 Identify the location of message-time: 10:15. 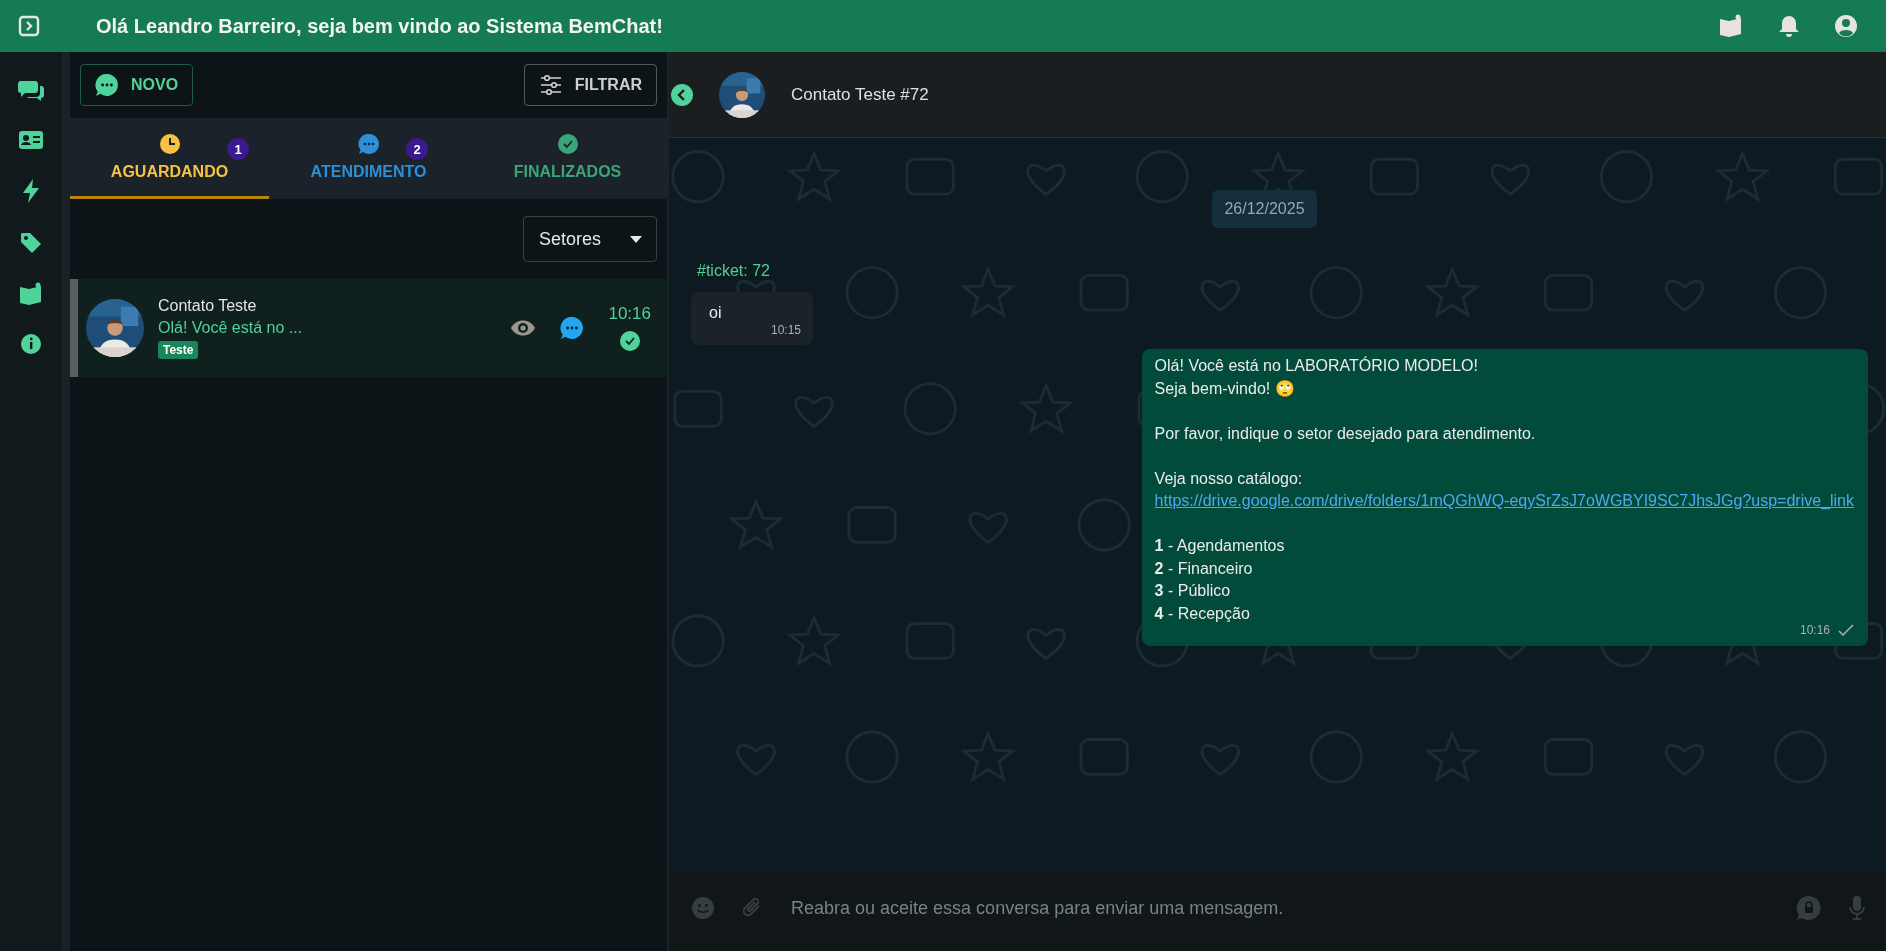
(785, 330).